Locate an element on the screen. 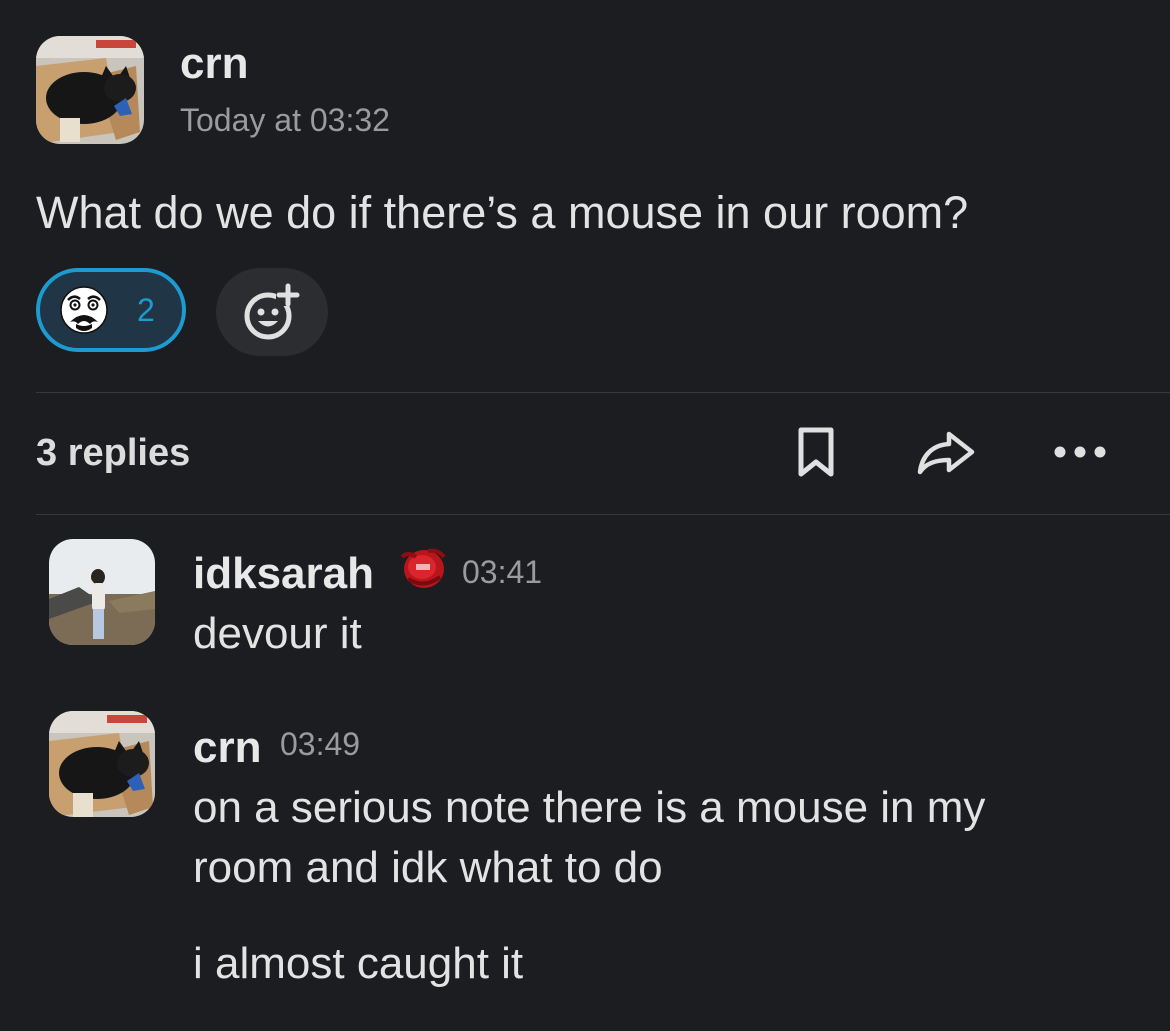 This screenshot has width=1170, height=1031. more-icon is located at coordinates (1080, 454).